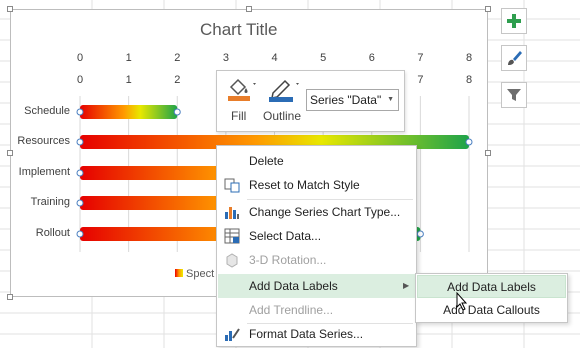  Describe the element at coordinates (44, 172) in the screenshot. I see `category-label: Implement` at that location.